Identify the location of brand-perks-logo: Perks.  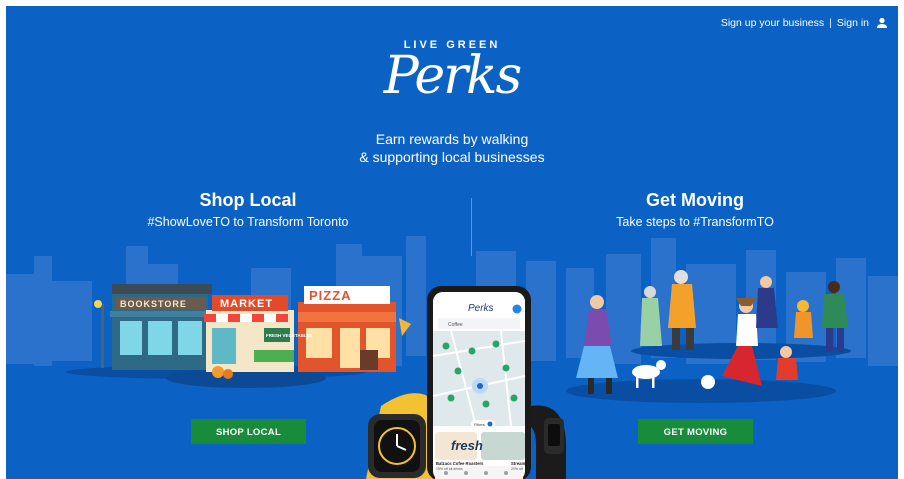
(452, 76).